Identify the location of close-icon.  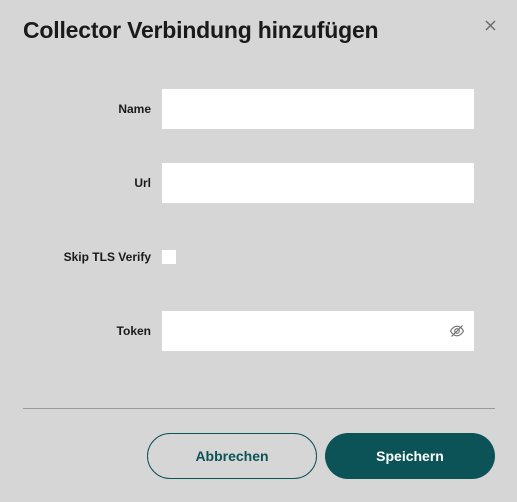
(491, 26).